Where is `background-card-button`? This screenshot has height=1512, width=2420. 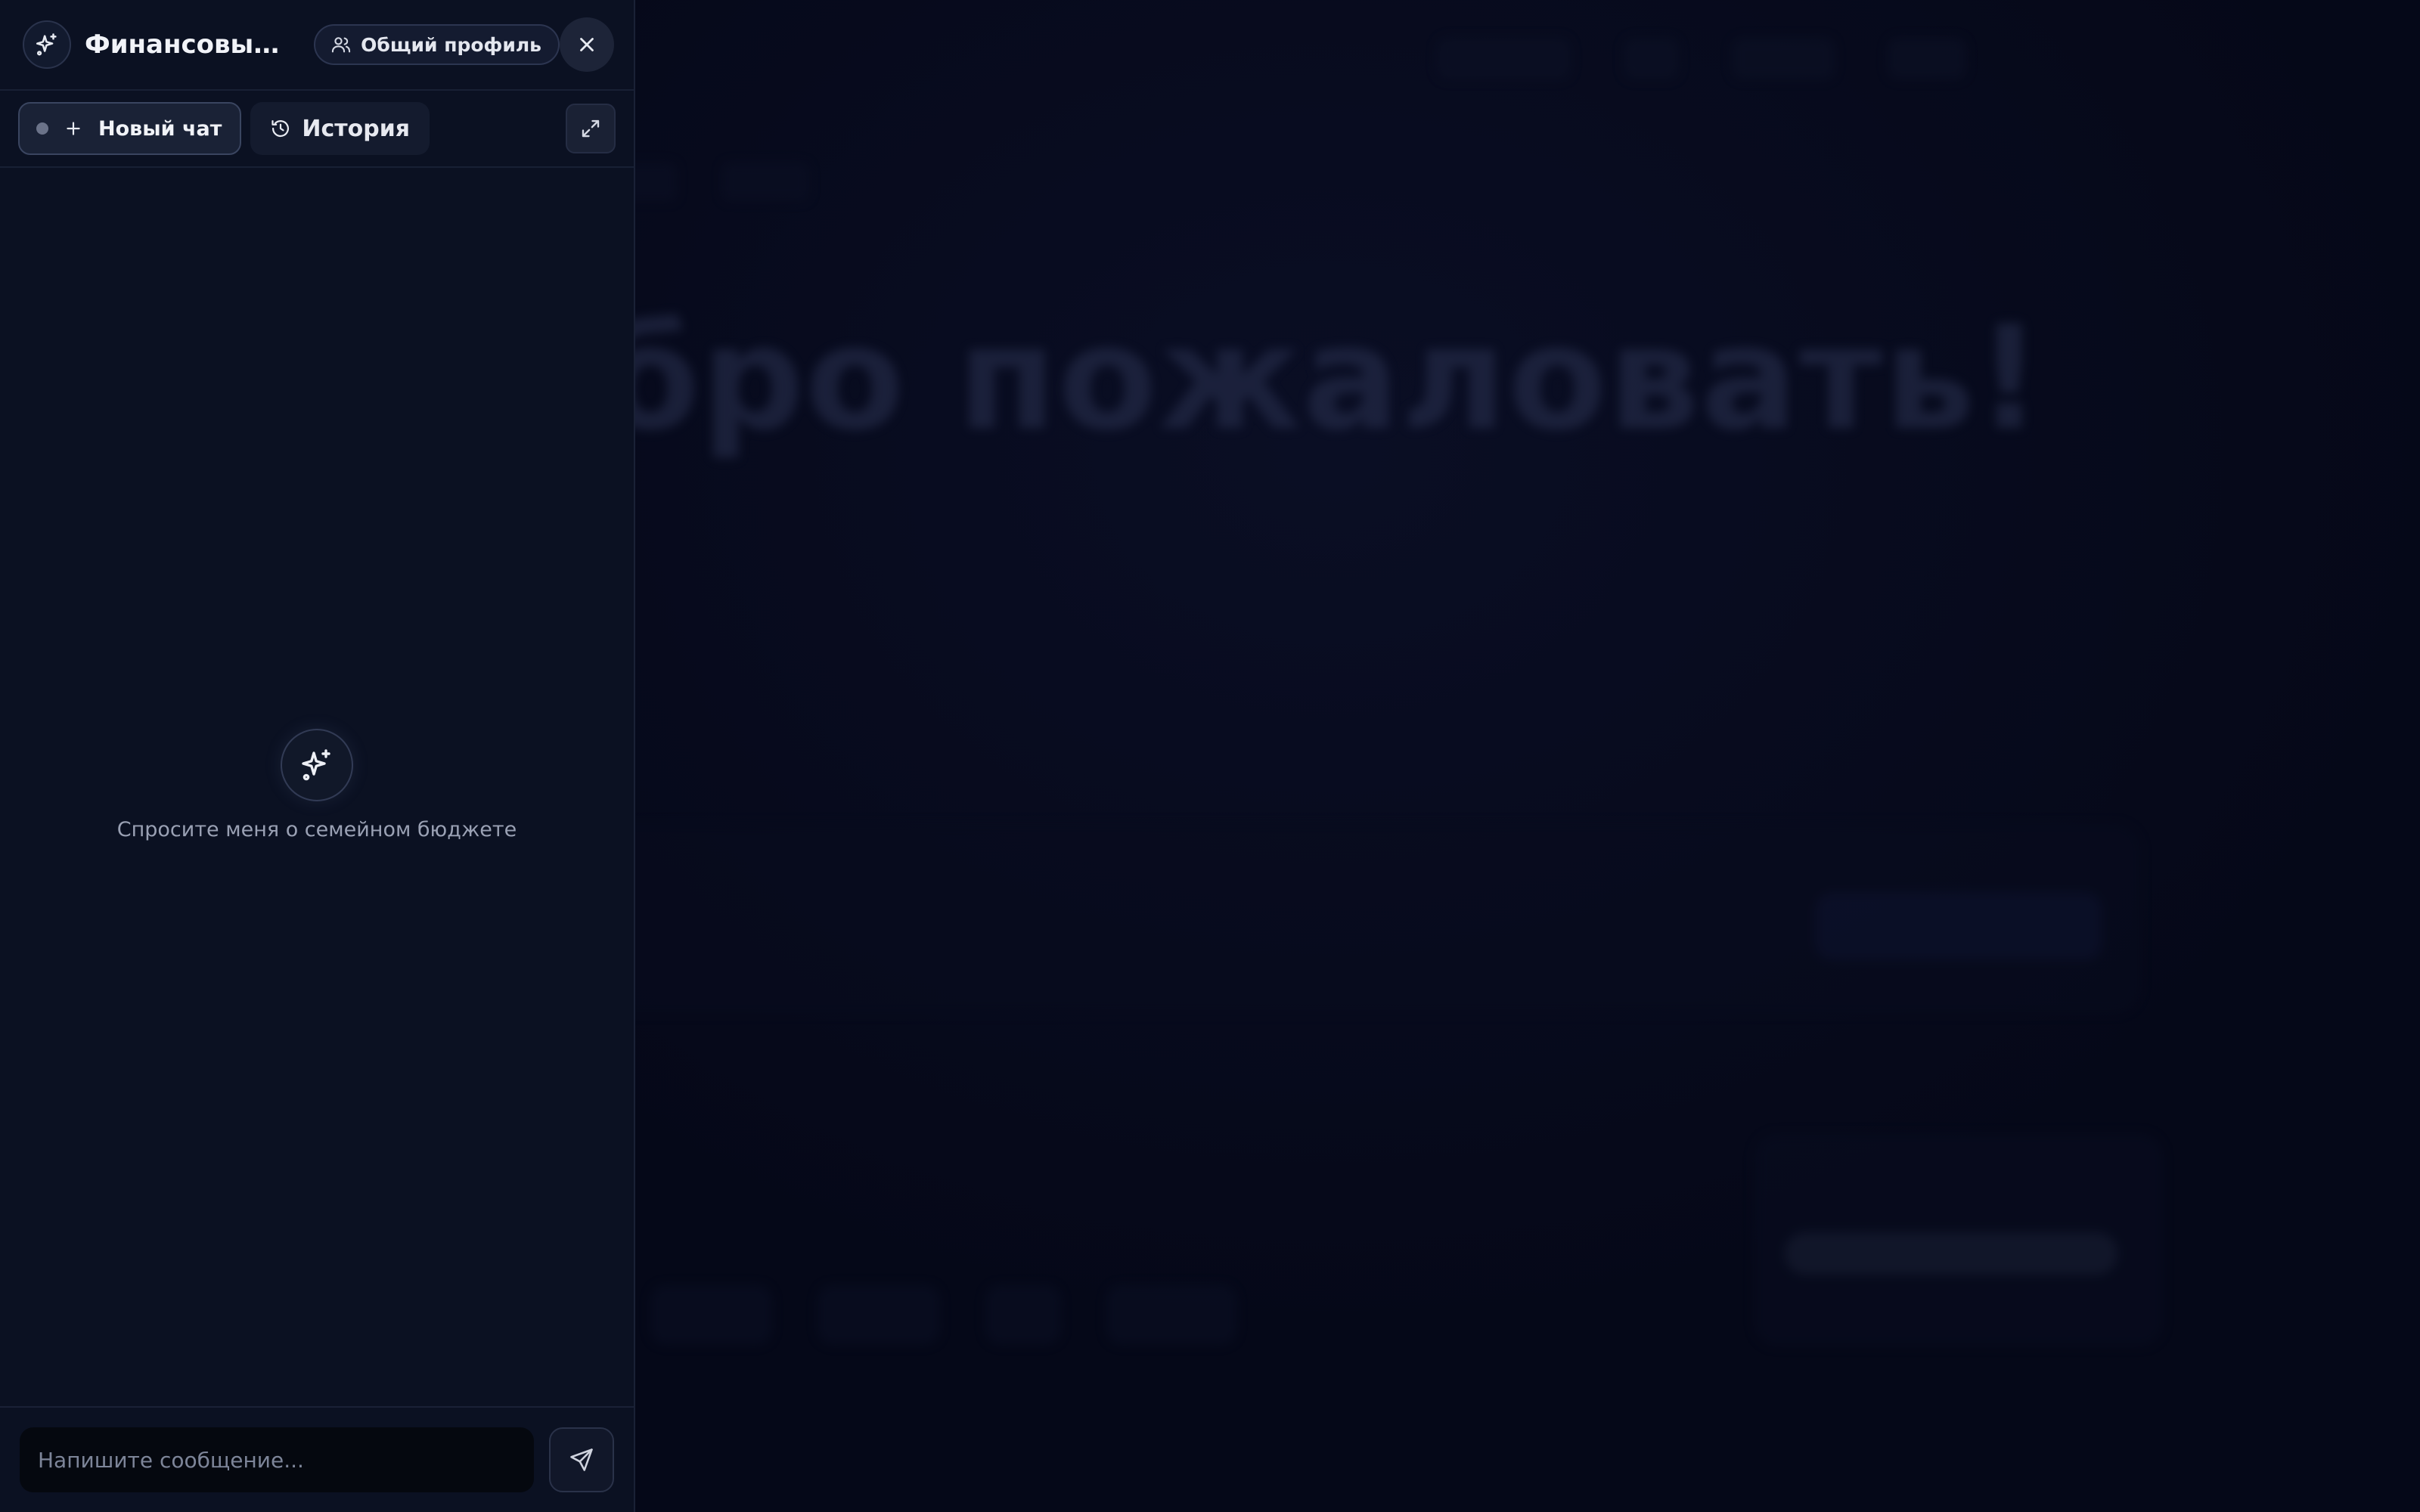 background-card-button is located at coordinates (1959, 926).